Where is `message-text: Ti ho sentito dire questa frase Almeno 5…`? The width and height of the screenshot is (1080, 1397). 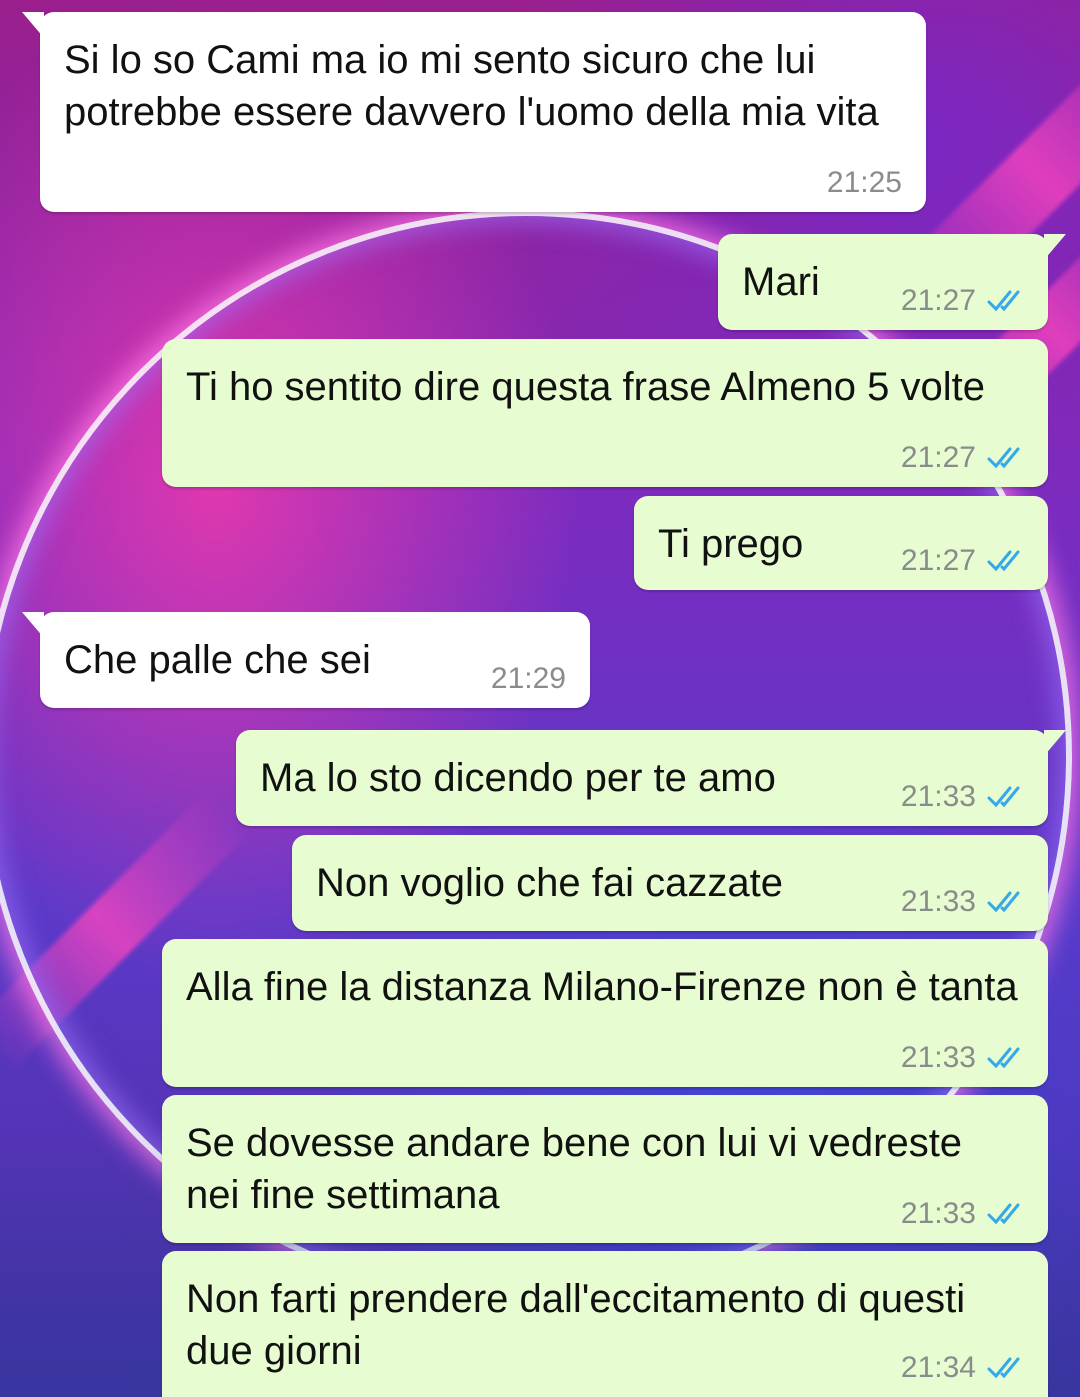 message-text: Ti ho sentito dire questa frase Almeno 5… is located at coordinates (585, 387).